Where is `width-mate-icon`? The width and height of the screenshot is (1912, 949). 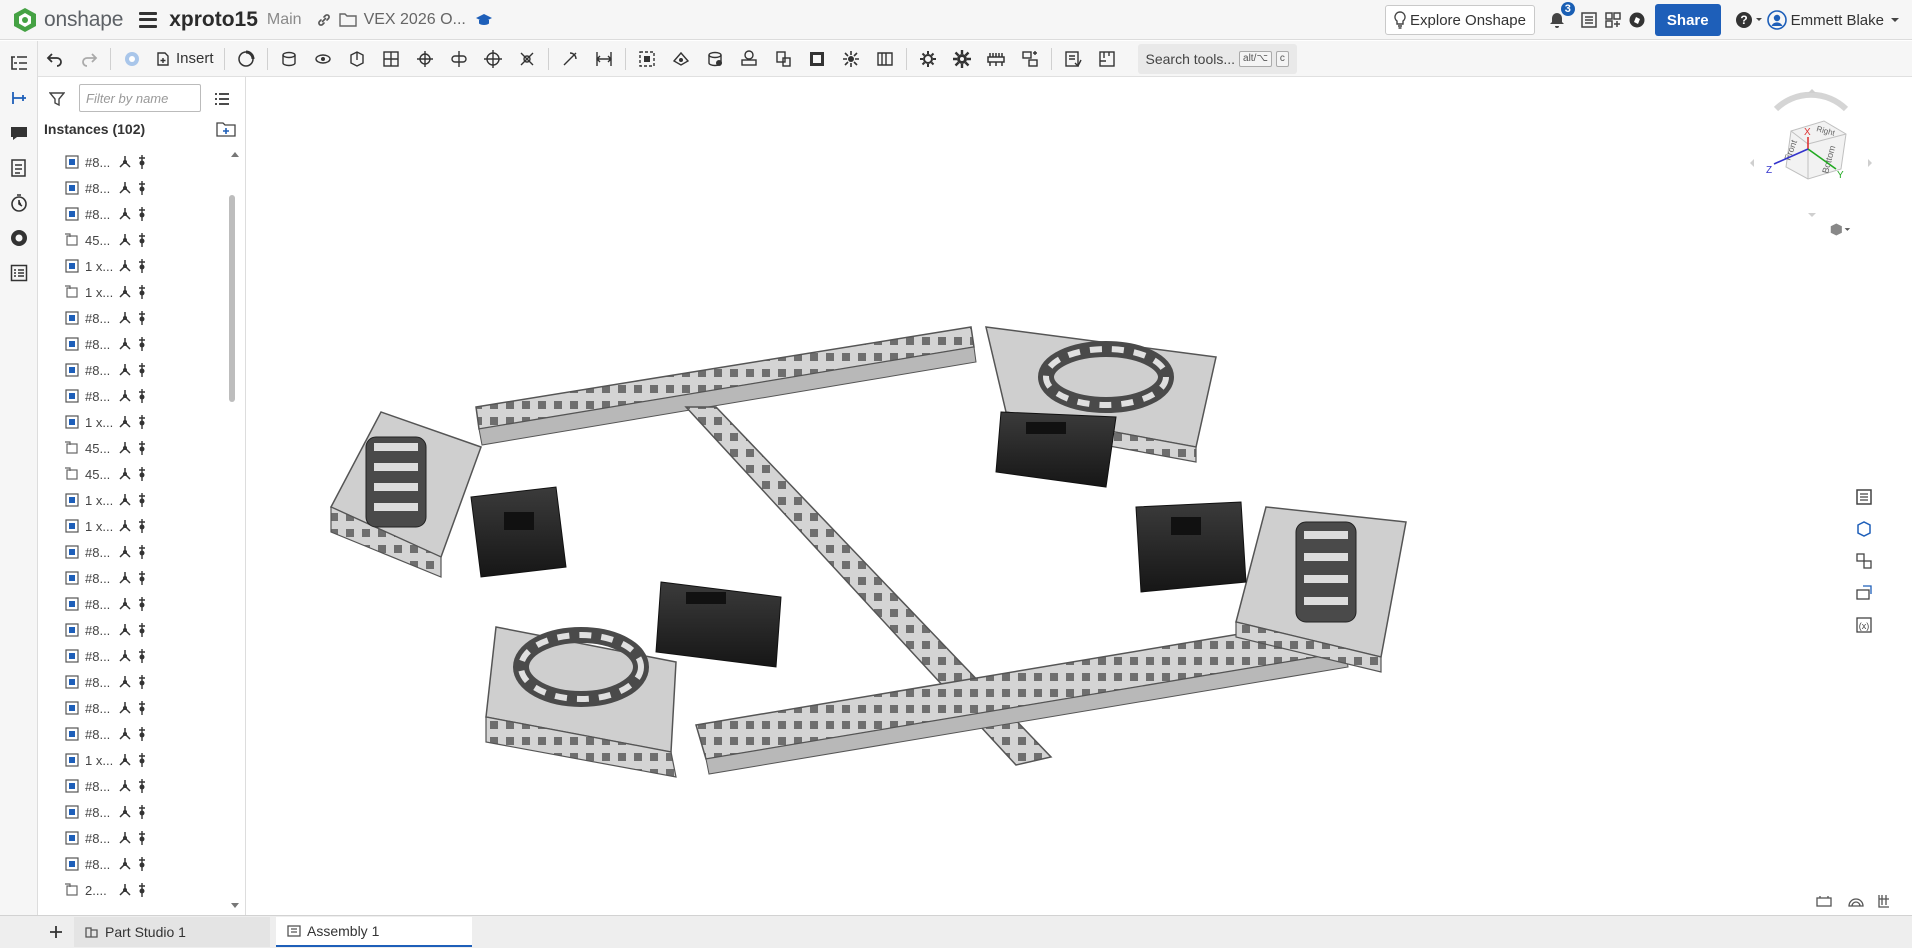 width-mate-icon is located at coordinates (604, 59).